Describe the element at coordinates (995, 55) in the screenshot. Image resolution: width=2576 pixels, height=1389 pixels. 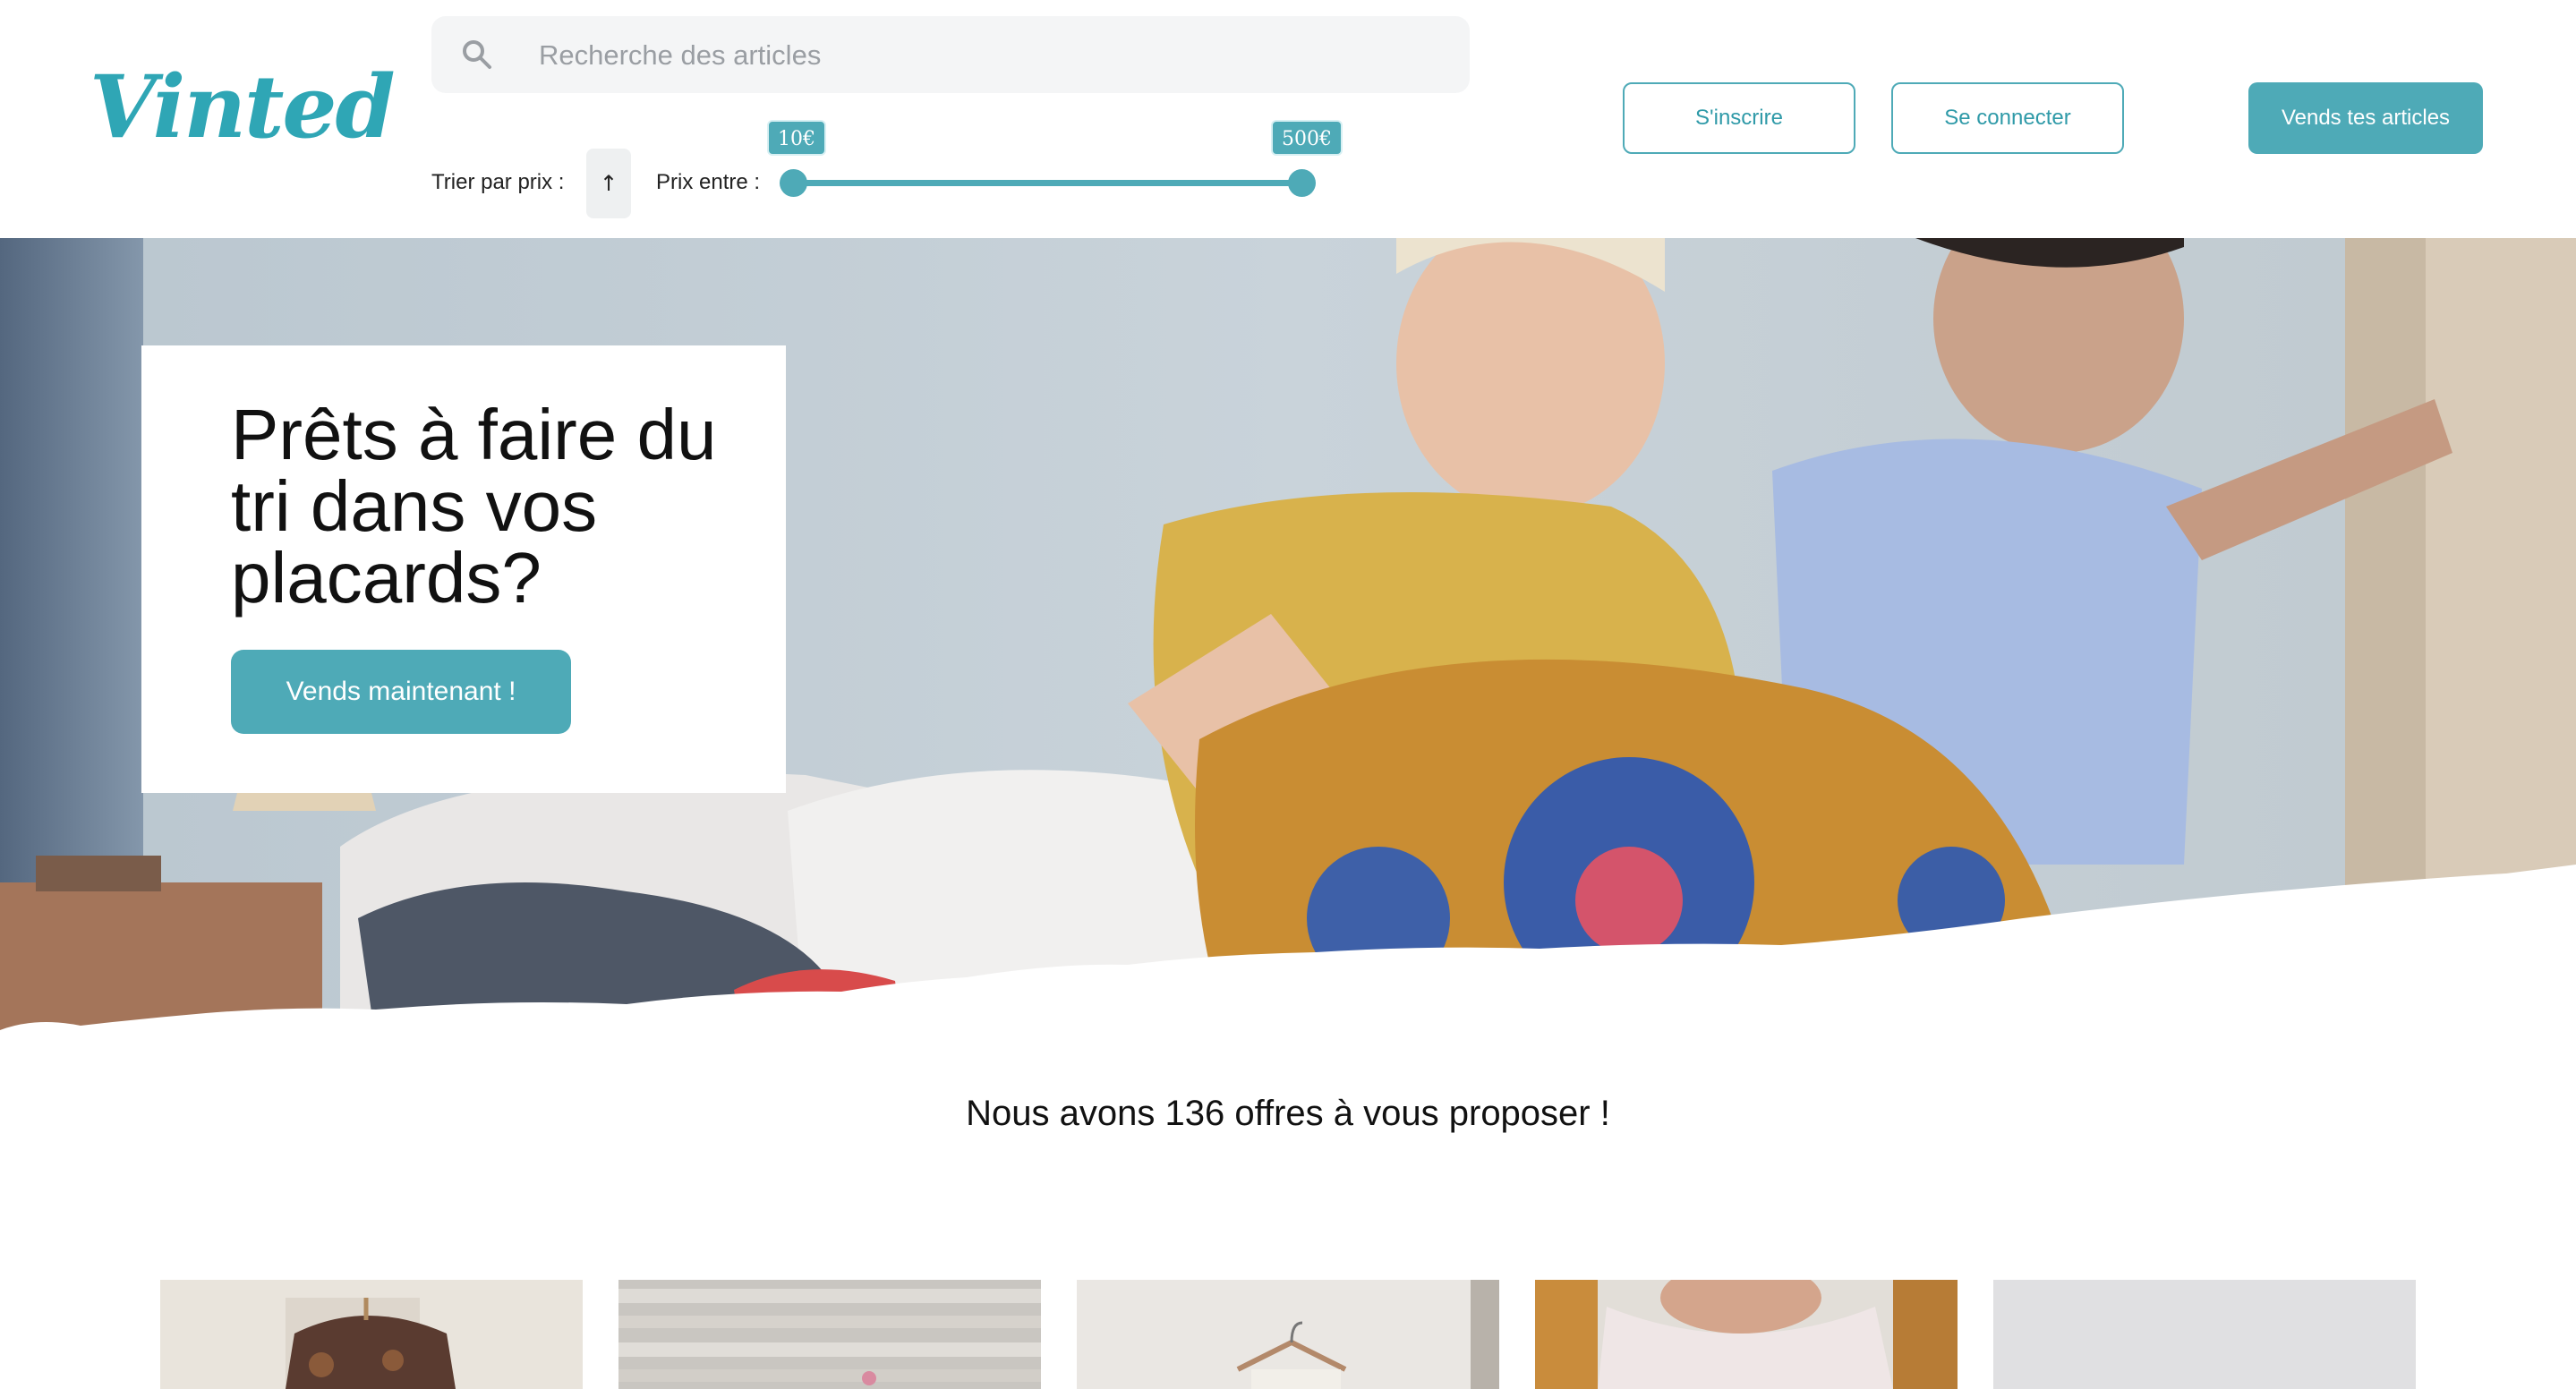
I see `search-input` at that location.